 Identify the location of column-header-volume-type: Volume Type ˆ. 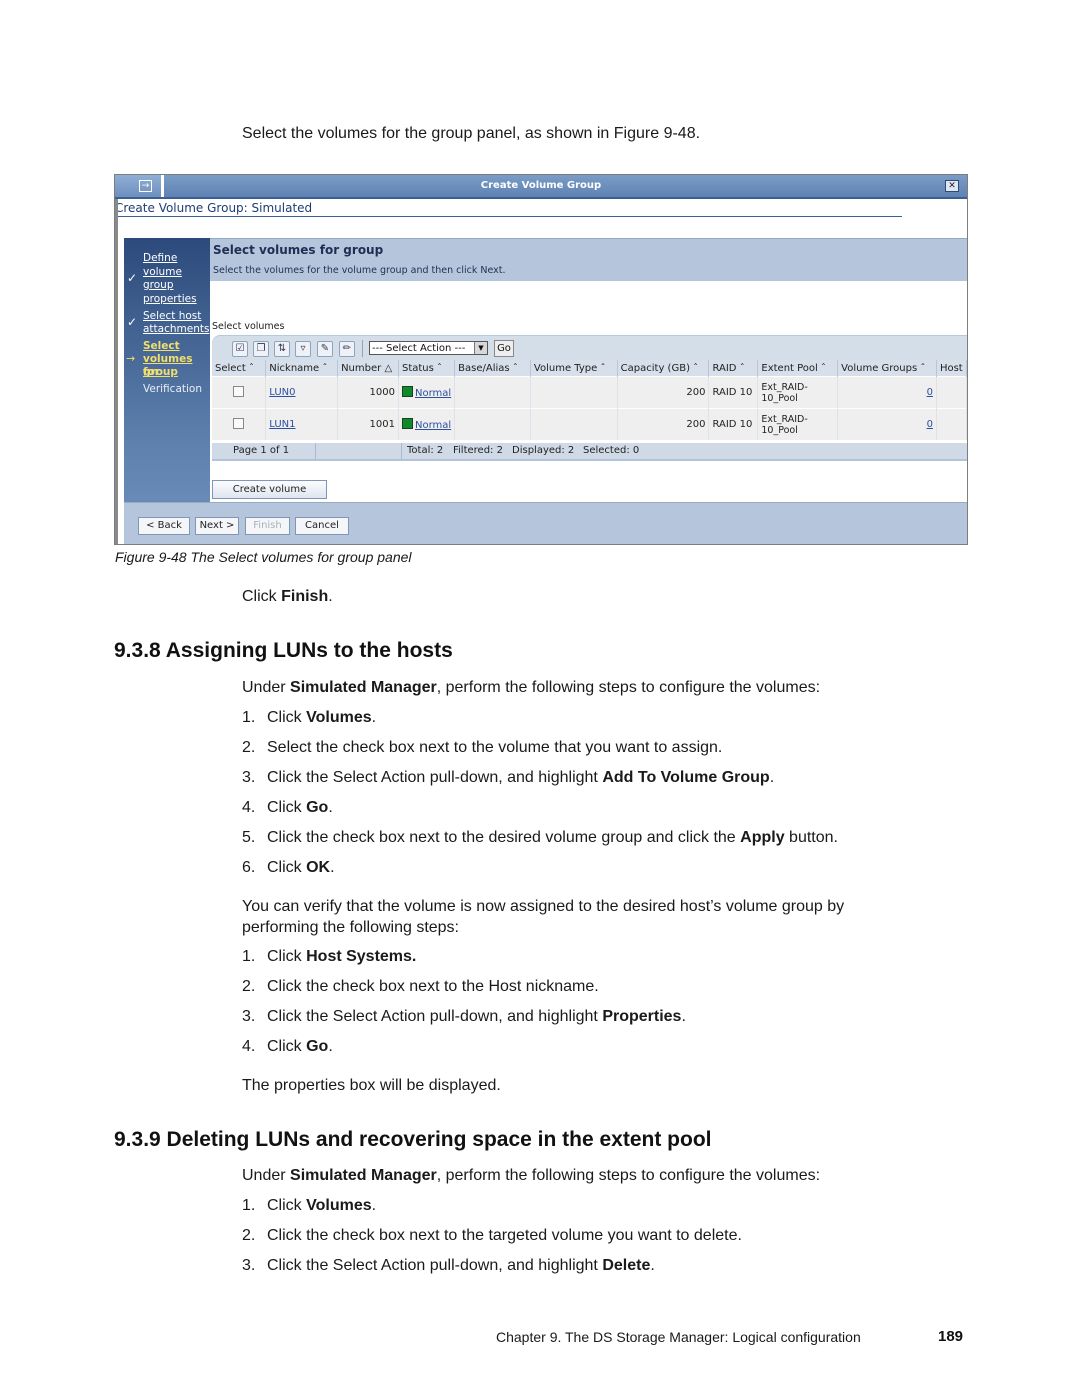
(574, 368).